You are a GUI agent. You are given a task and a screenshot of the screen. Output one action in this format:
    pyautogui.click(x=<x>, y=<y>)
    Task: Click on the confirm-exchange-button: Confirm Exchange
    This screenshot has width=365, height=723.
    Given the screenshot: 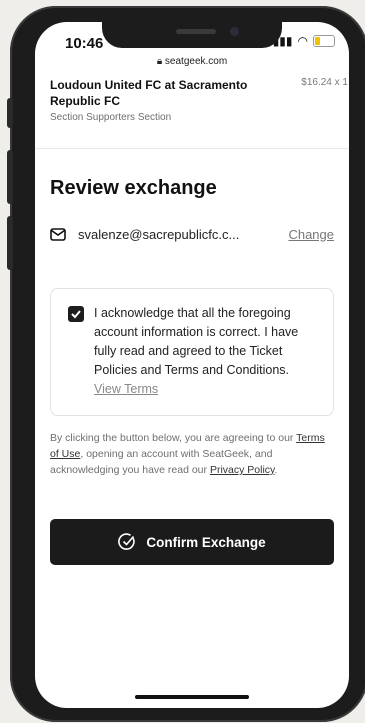 What is the action you would take?
    pyautogui.click(x=192, y=542)
    